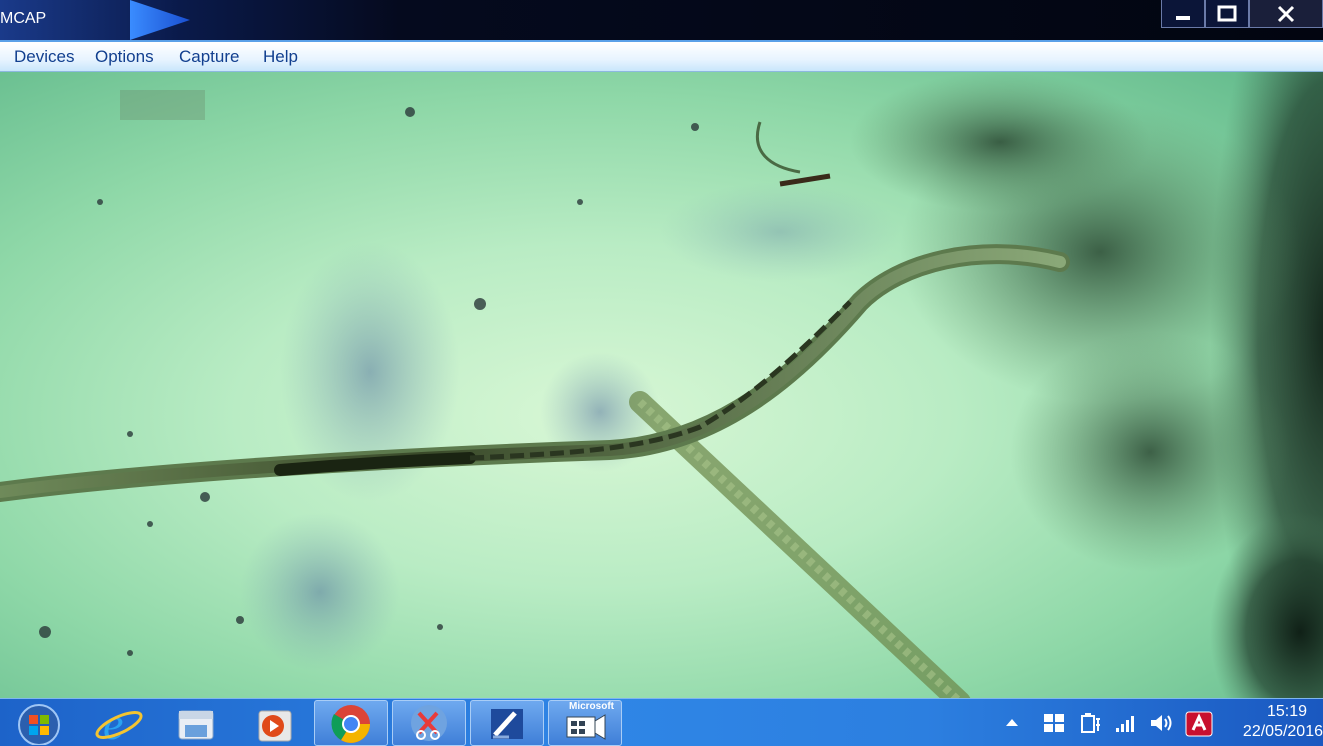  I want to click on avira-umbrella-icon, so click(1199, 724).